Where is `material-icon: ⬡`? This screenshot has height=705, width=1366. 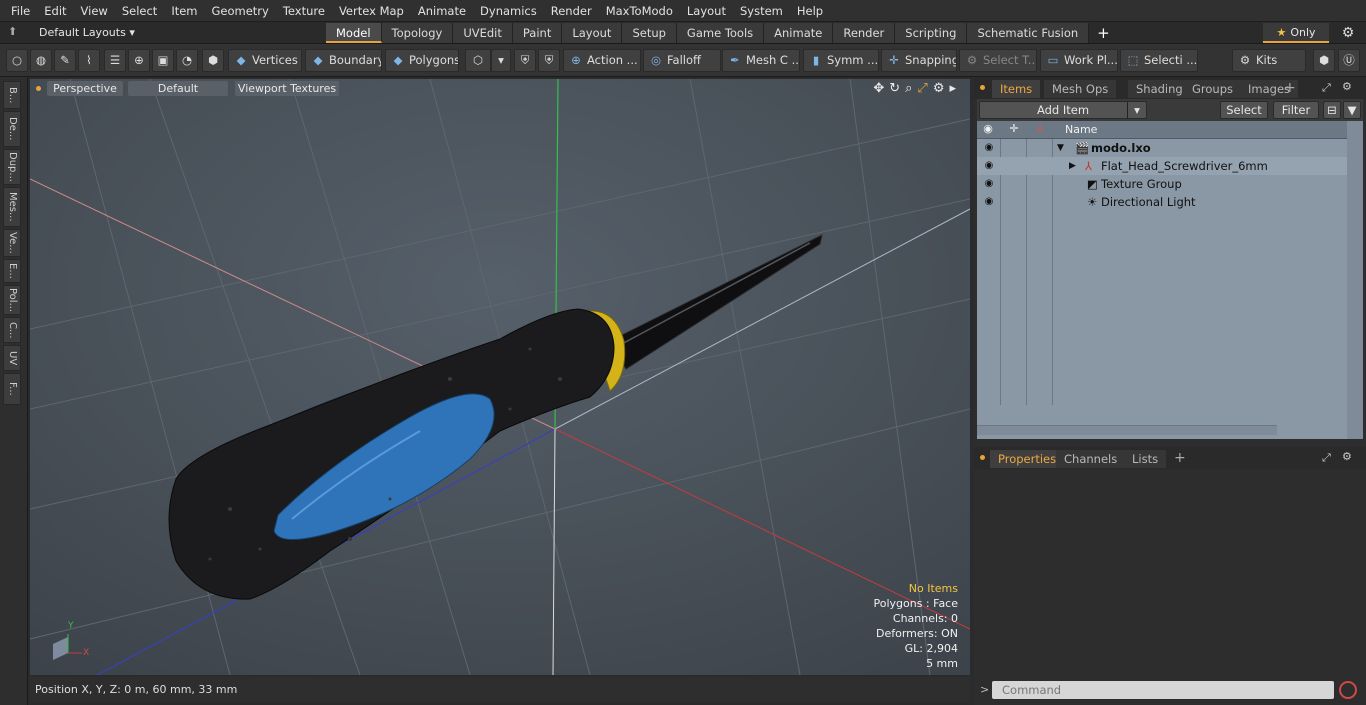 material-icon: ⬡ is located at coordinates (478, 60).